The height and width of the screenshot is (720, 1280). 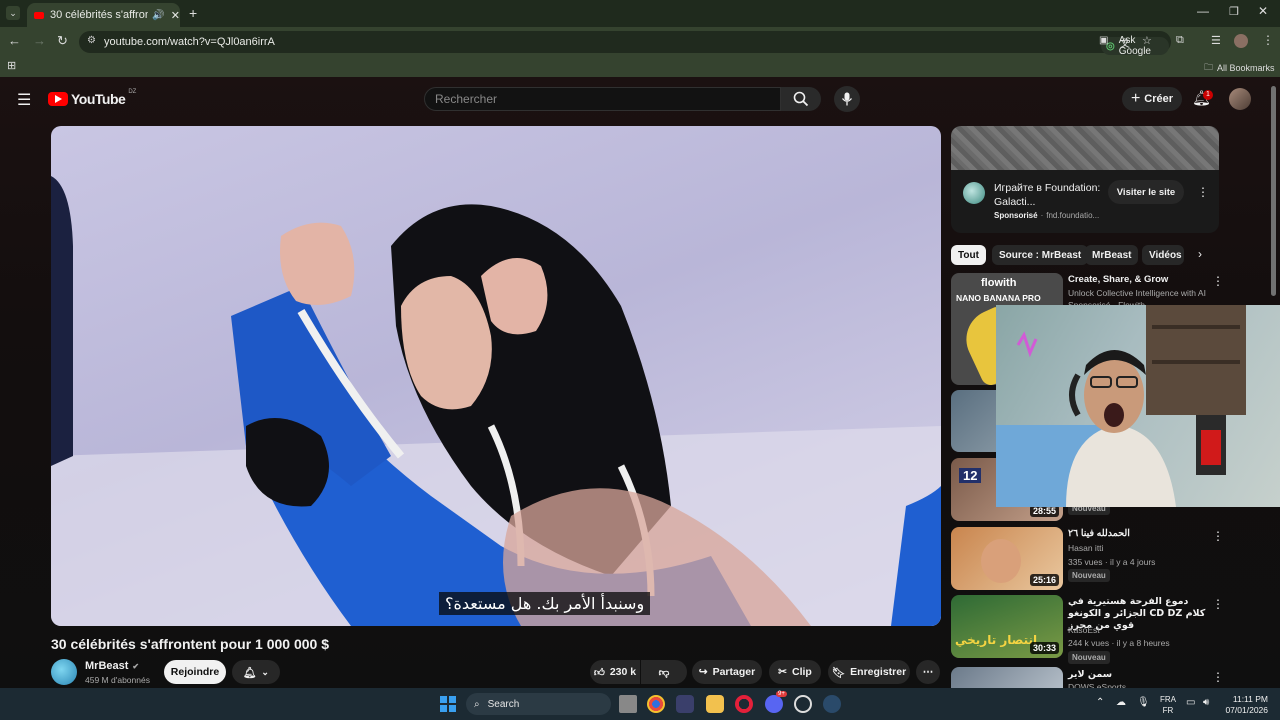 I want to click on reload-icon: ↻, so click(x=62, y=41).